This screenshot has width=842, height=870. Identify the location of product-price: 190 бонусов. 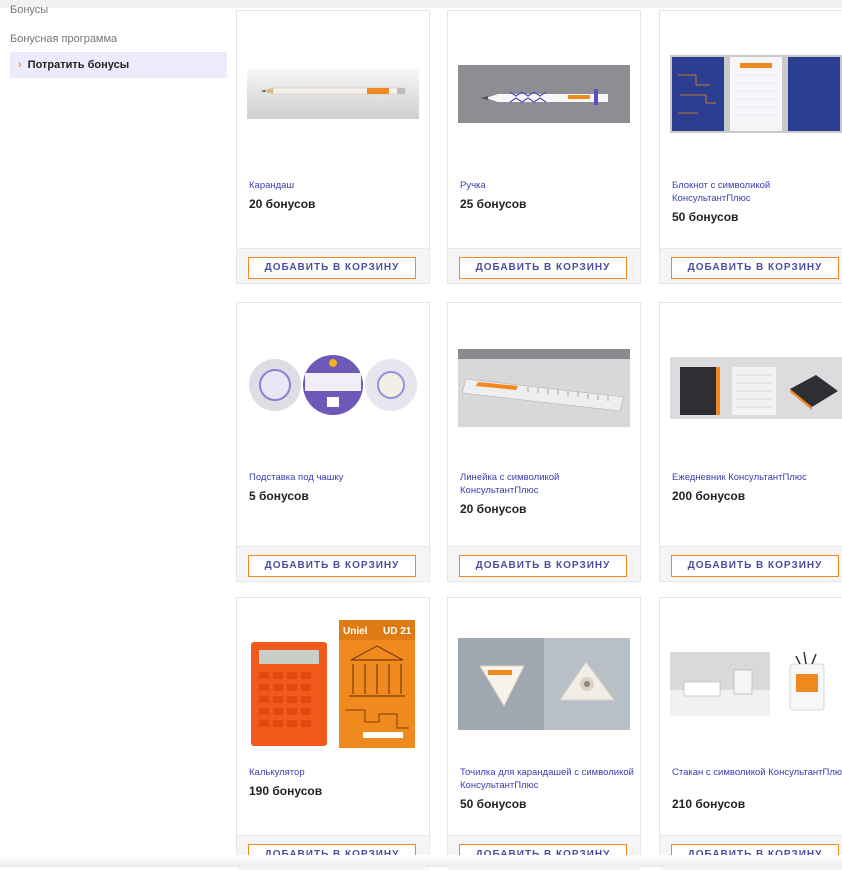
(286, 791).